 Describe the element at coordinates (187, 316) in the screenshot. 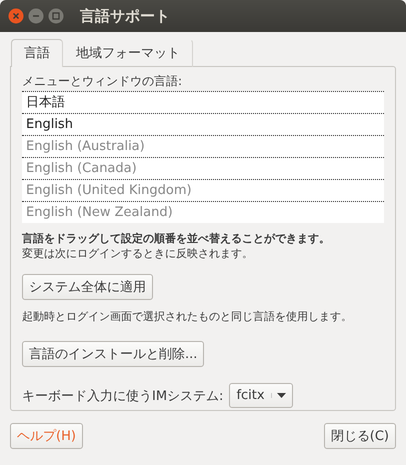

I see `apply-note: 起動時とログイン画面で選択されたものと同じ言語を使用します。` at that location.